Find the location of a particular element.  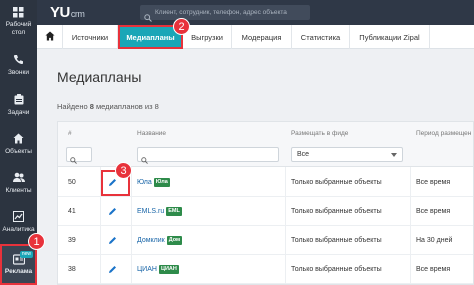

mediaplan-name: ЦИАН is located at coordinates (147, 269).